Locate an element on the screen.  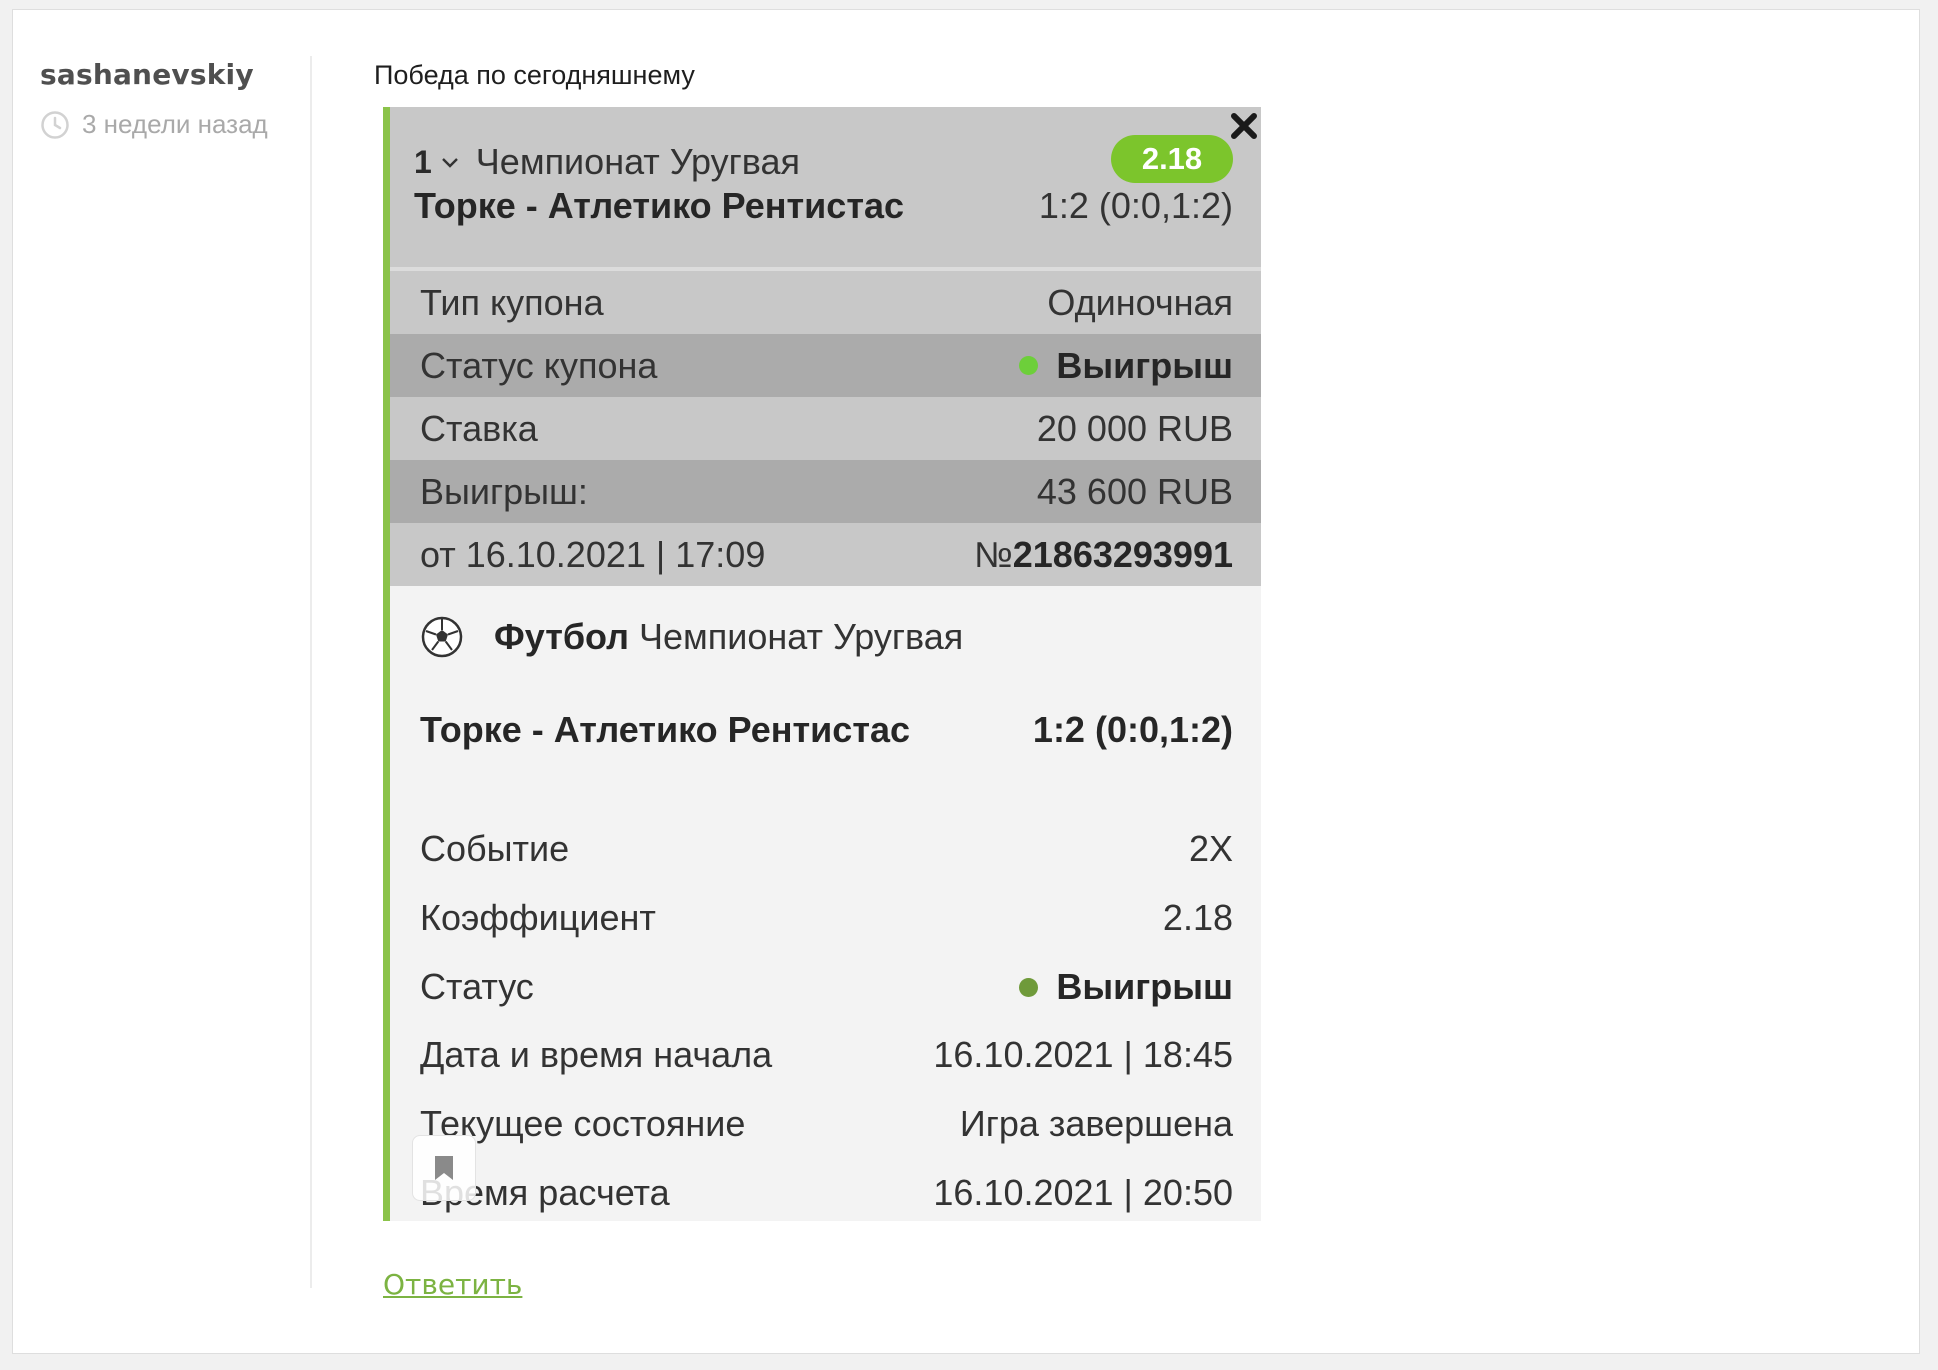
comment-content: Победа по сегодняшнему is located at coordinates (533, 75).